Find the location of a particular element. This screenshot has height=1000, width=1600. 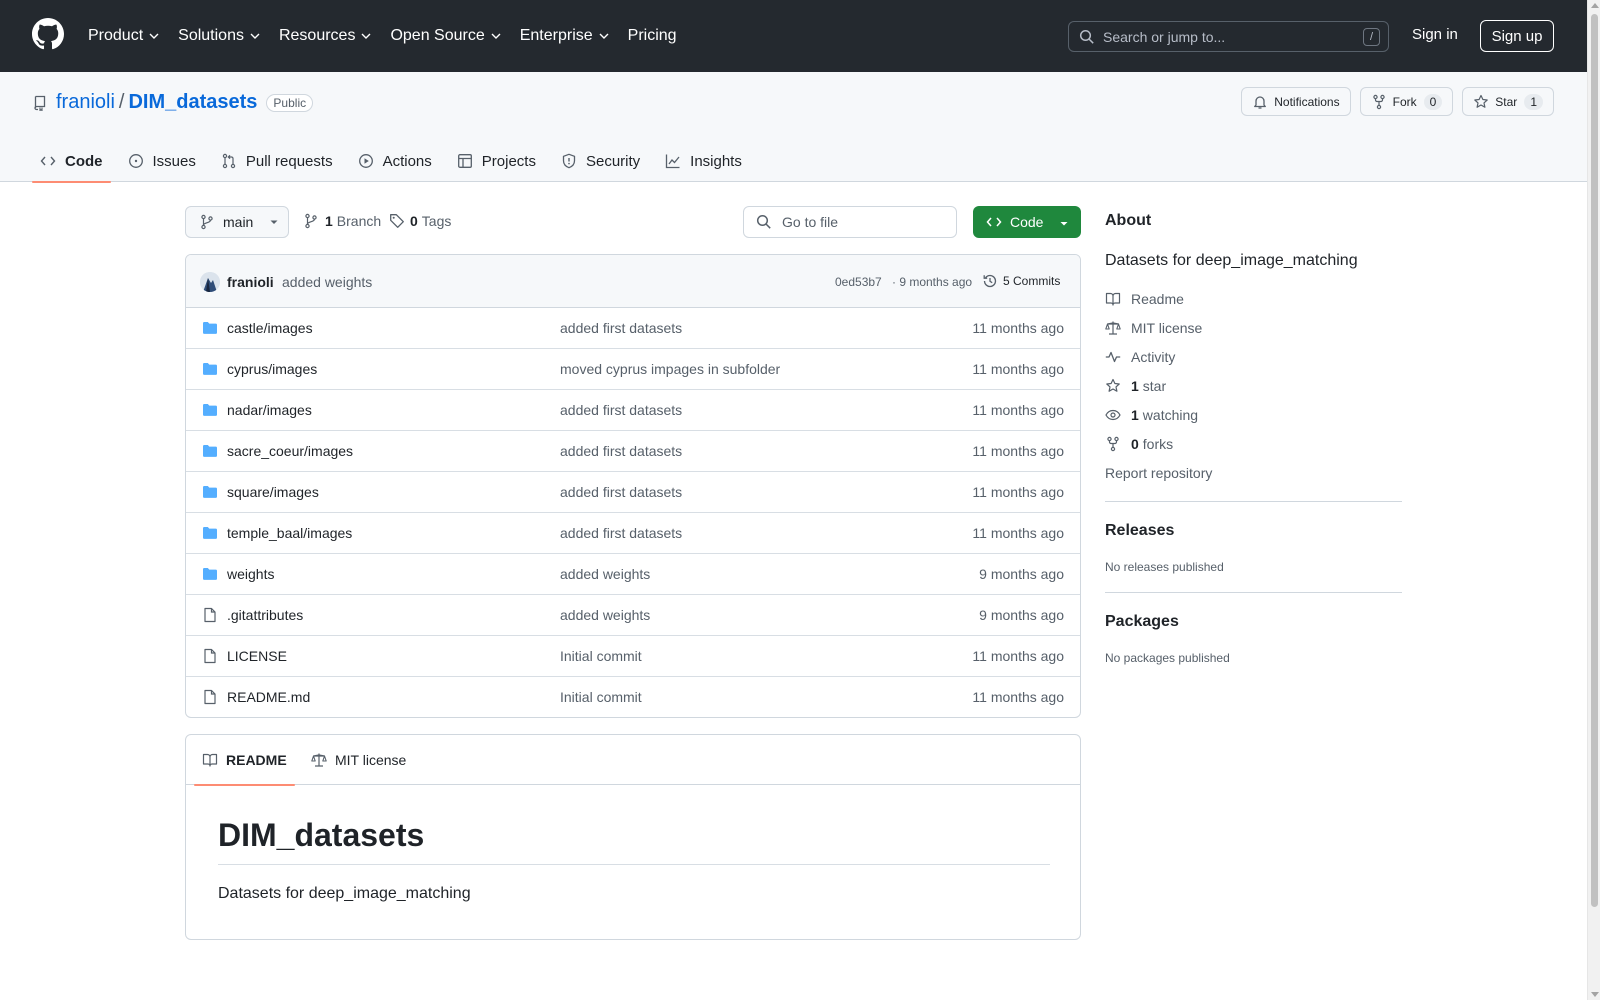

report-repository-link: Report repository is located at coordinates (1158, 473).